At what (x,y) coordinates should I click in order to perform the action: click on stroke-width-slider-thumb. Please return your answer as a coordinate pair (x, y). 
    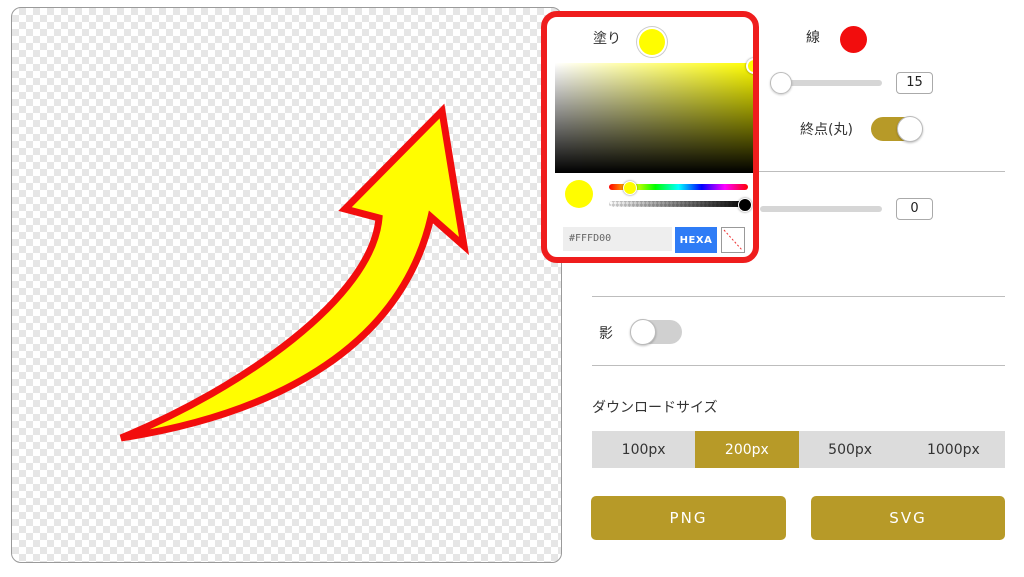
    Looking at the image, I should click on (781, 83).